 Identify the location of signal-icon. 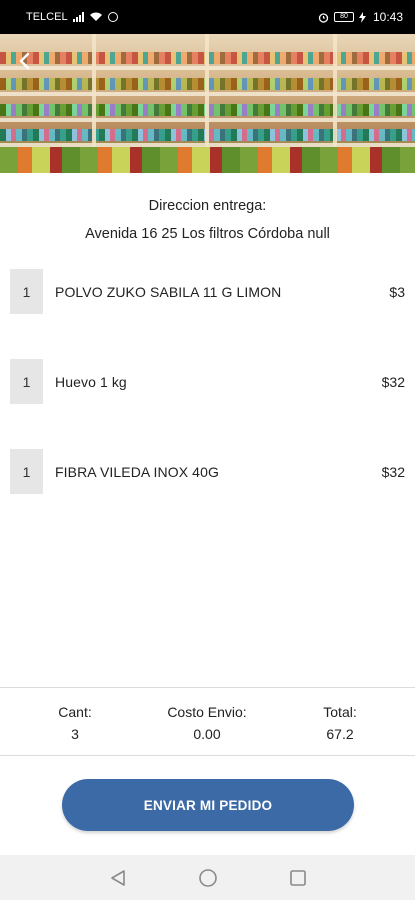
(78, 17).